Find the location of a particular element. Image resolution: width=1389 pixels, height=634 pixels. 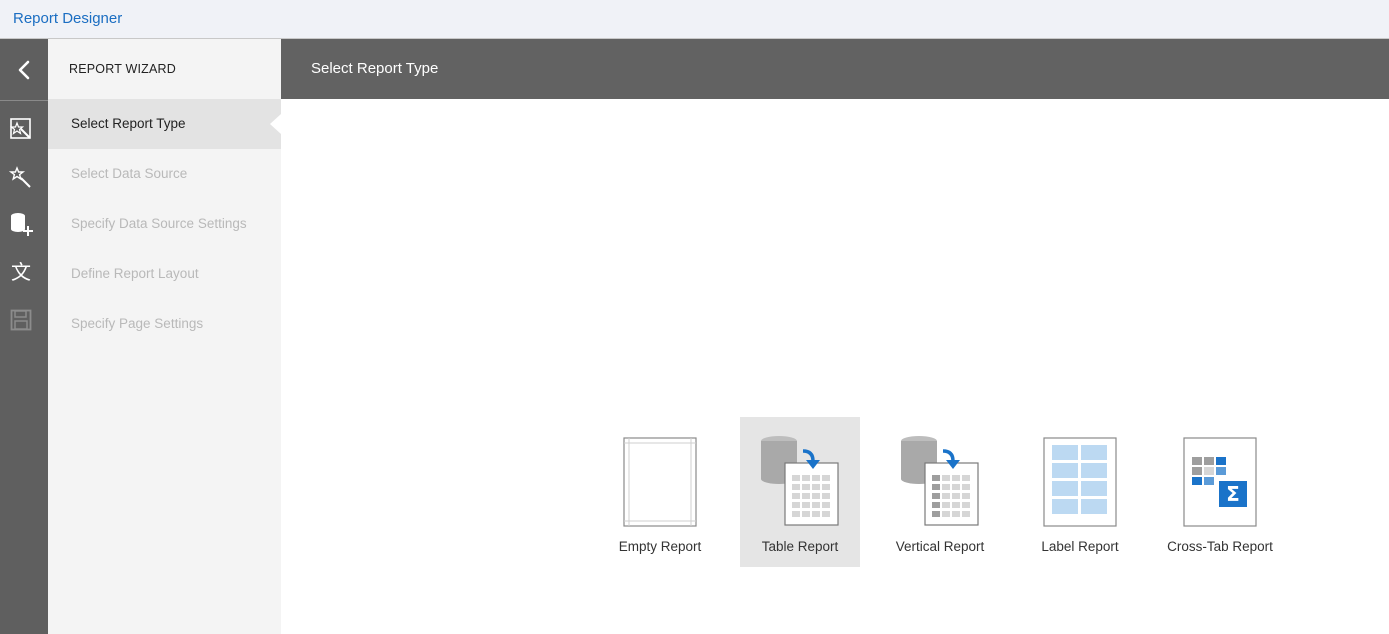

report-type-label: Table Report is located at coordinates (800, 546).